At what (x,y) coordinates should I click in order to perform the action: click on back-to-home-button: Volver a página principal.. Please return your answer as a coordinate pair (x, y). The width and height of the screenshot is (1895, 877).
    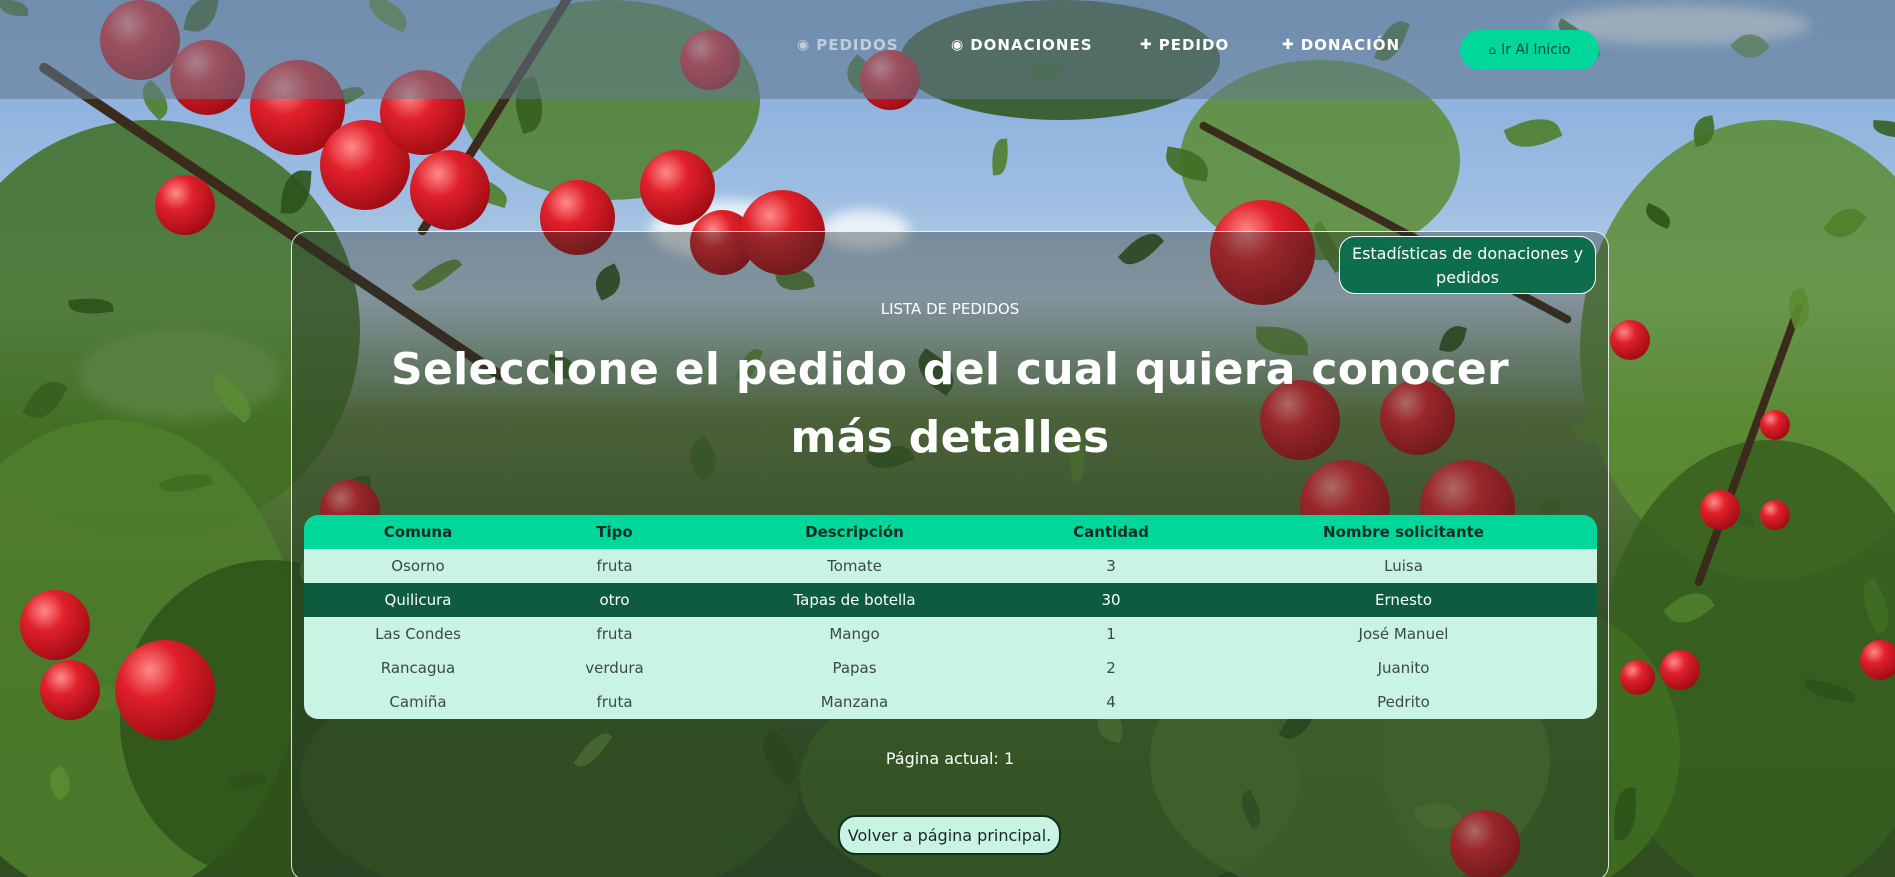
    Looking at the image, I should click on (949, 835).